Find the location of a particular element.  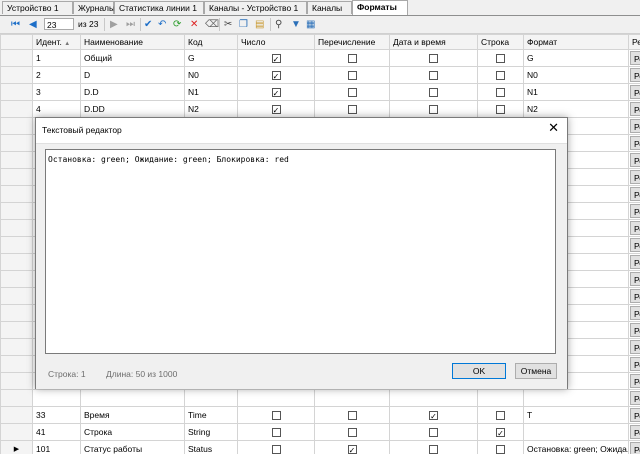

col-id-header: Идент. ▲ is located at coordinates (56, 42).